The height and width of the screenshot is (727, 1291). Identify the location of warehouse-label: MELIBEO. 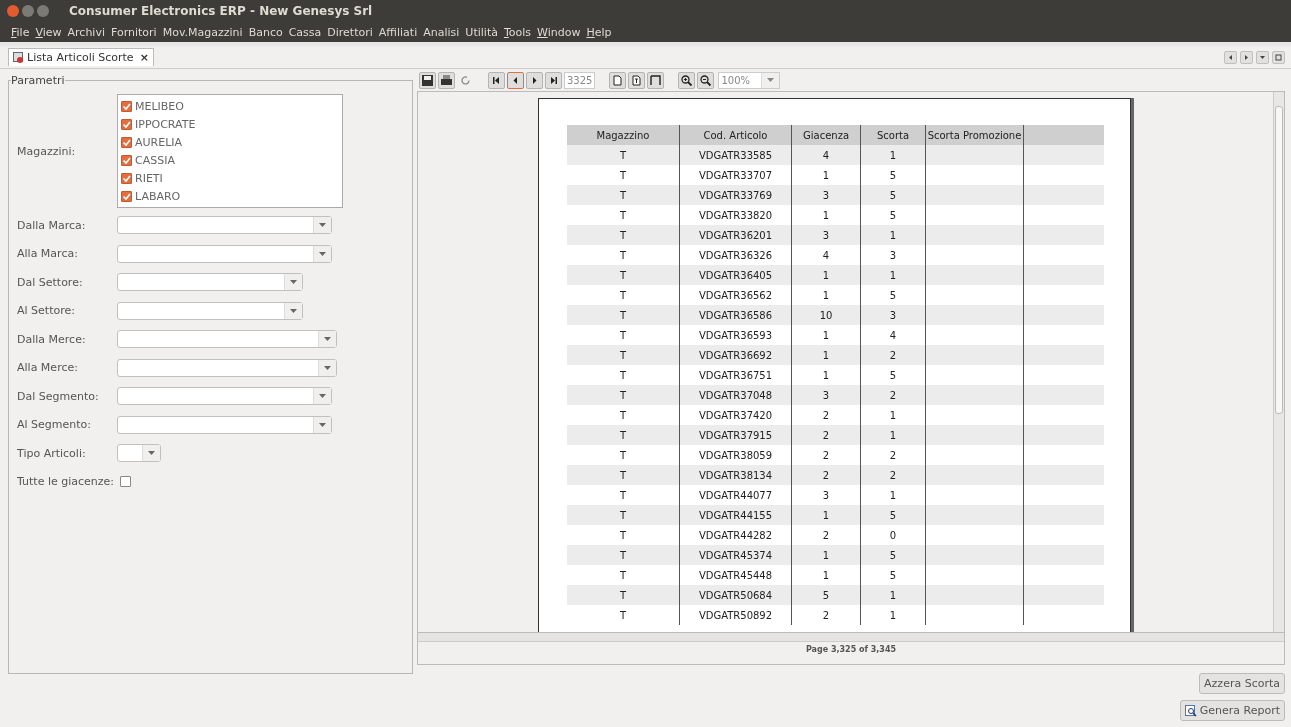
(159, 106).